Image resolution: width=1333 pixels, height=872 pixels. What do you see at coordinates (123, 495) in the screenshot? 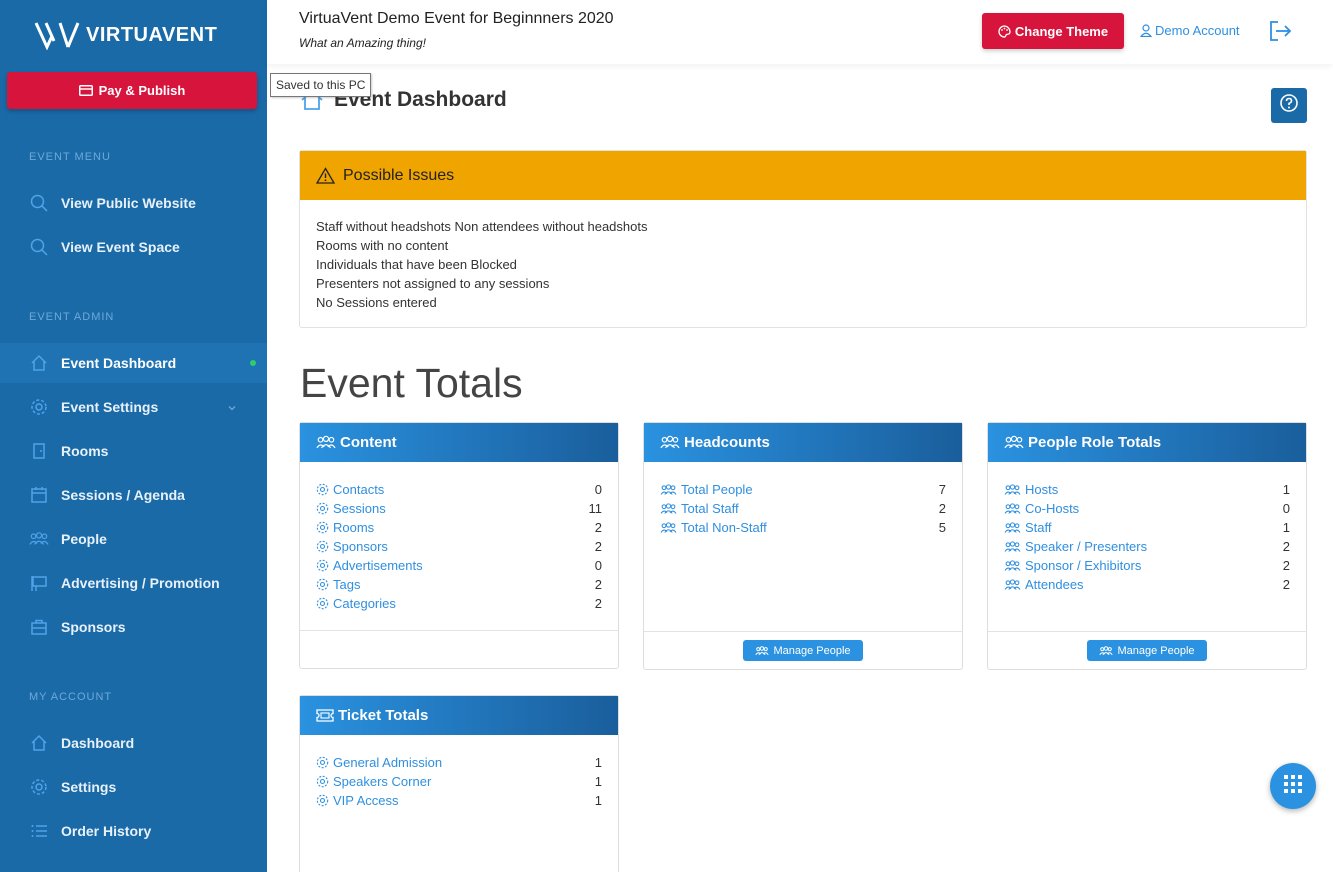
I see `sidebar-item-label: Sessions / Agenda` at bounding box center [123, 495].